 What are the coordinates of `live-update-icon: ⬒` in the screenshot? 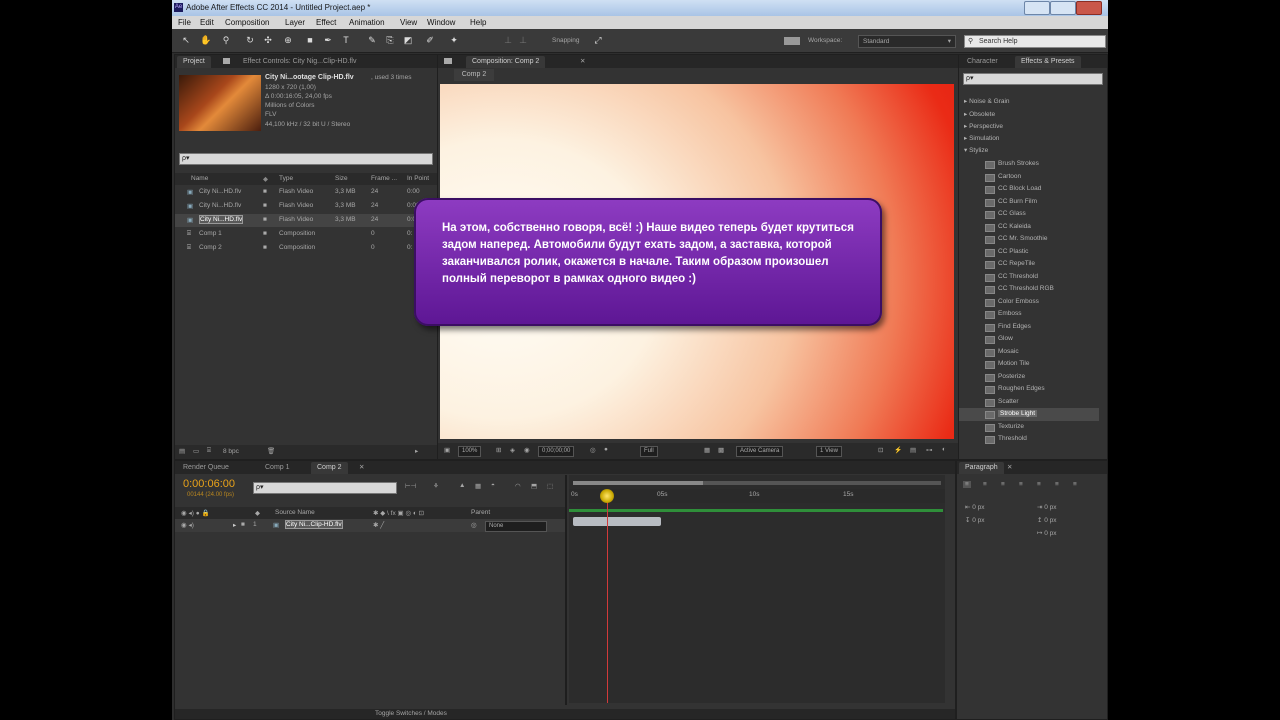 It's located at (534, 486).